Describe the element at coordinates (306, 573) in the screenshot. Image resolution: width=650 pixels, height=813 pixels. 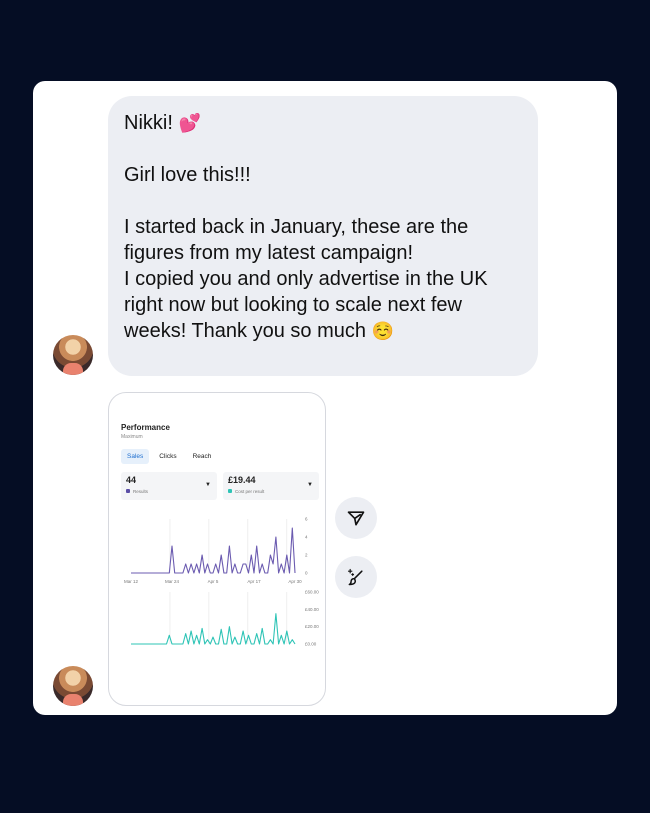
I see `y-tick-label: 0` at that location.